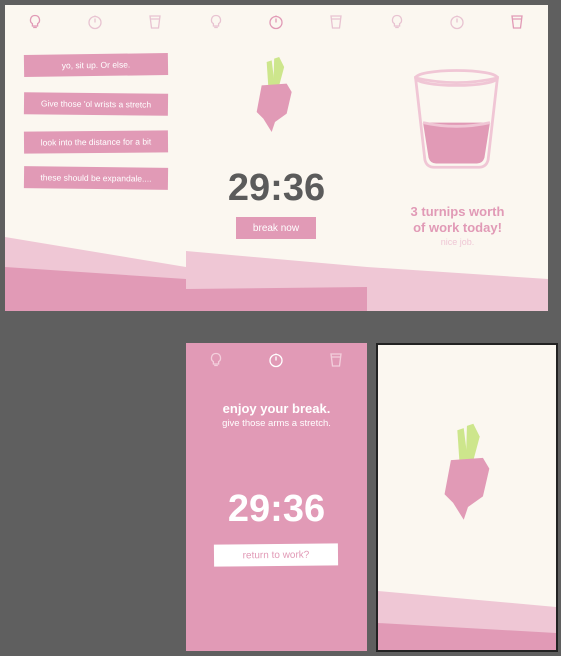 The image size is (561, 656). I want to click on reminder-card: yo, sit up. Or else., so click(96, 65).